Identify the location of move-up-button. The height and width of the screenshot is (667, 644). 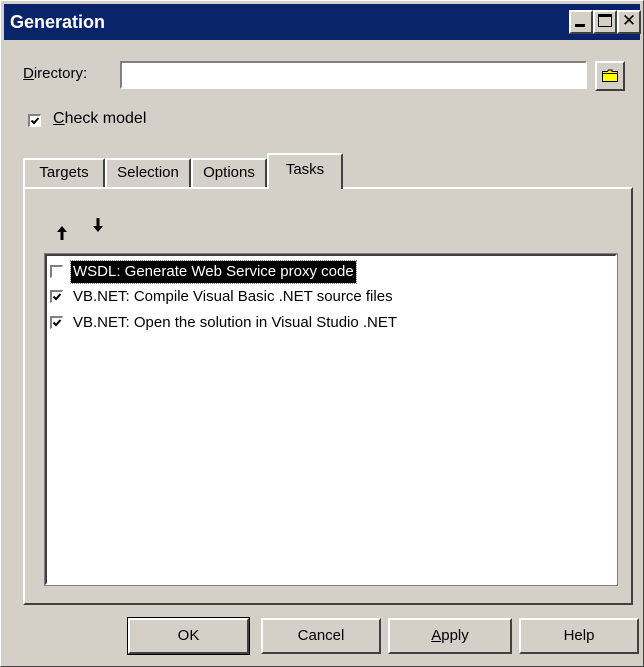
(62, 234).